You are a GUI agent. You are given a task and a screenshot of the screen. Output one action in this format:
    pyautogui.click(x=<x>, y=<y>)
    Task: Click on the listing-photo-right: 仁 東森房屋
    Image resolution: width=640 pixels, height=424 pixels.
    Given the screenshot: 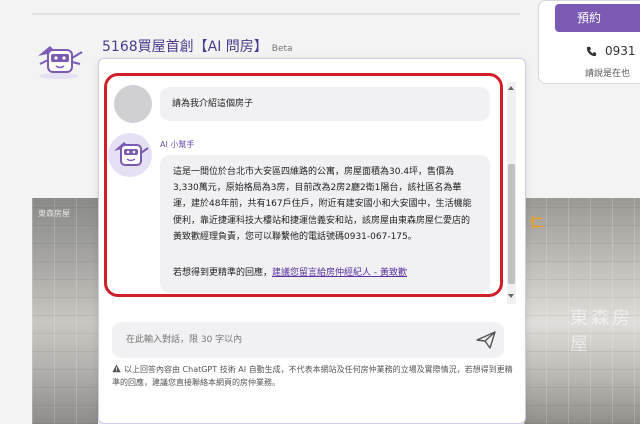 What is the action you would take?
    pyautogui.click(x=582, y=311)
    